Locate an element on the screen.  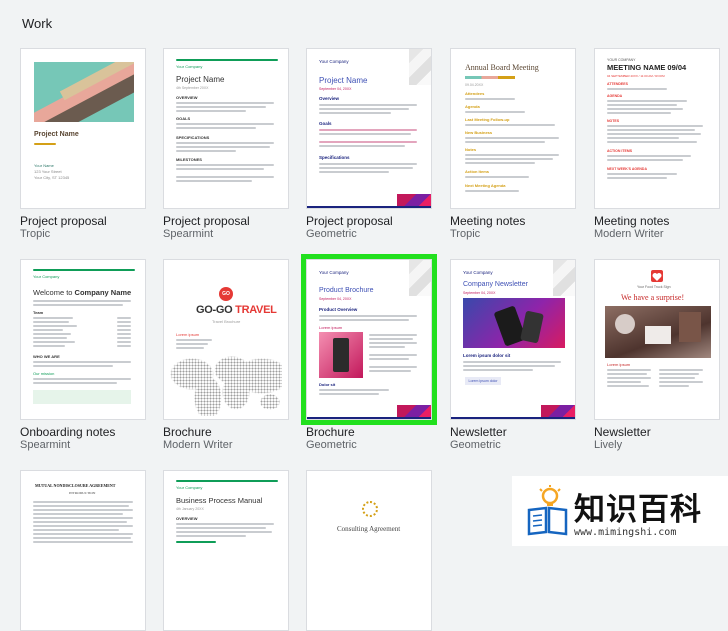
preview-heading: NOTES is located at coordinates (613, 121).